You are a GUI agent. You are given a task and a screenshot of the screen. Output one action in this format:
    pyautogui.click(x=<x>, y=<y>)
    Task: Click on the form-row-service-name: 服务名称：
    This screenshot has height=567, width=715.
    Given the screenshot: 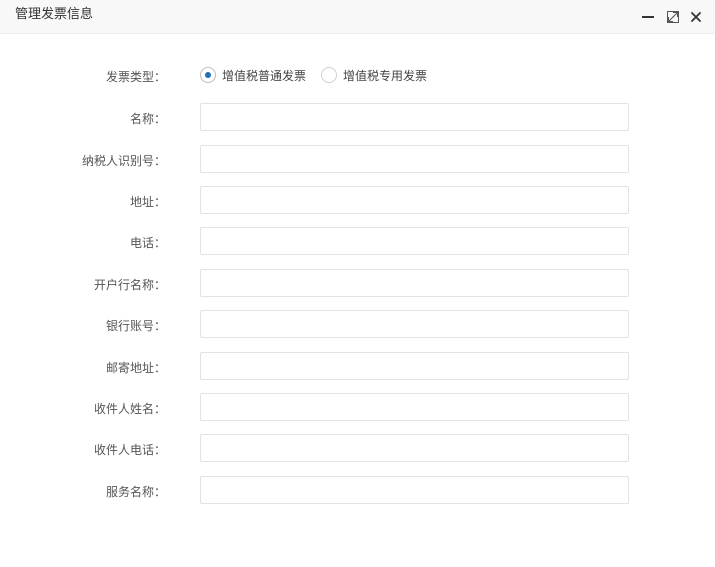 What is the action you would take?
    pyautogui.click(x=357, y=490)
    